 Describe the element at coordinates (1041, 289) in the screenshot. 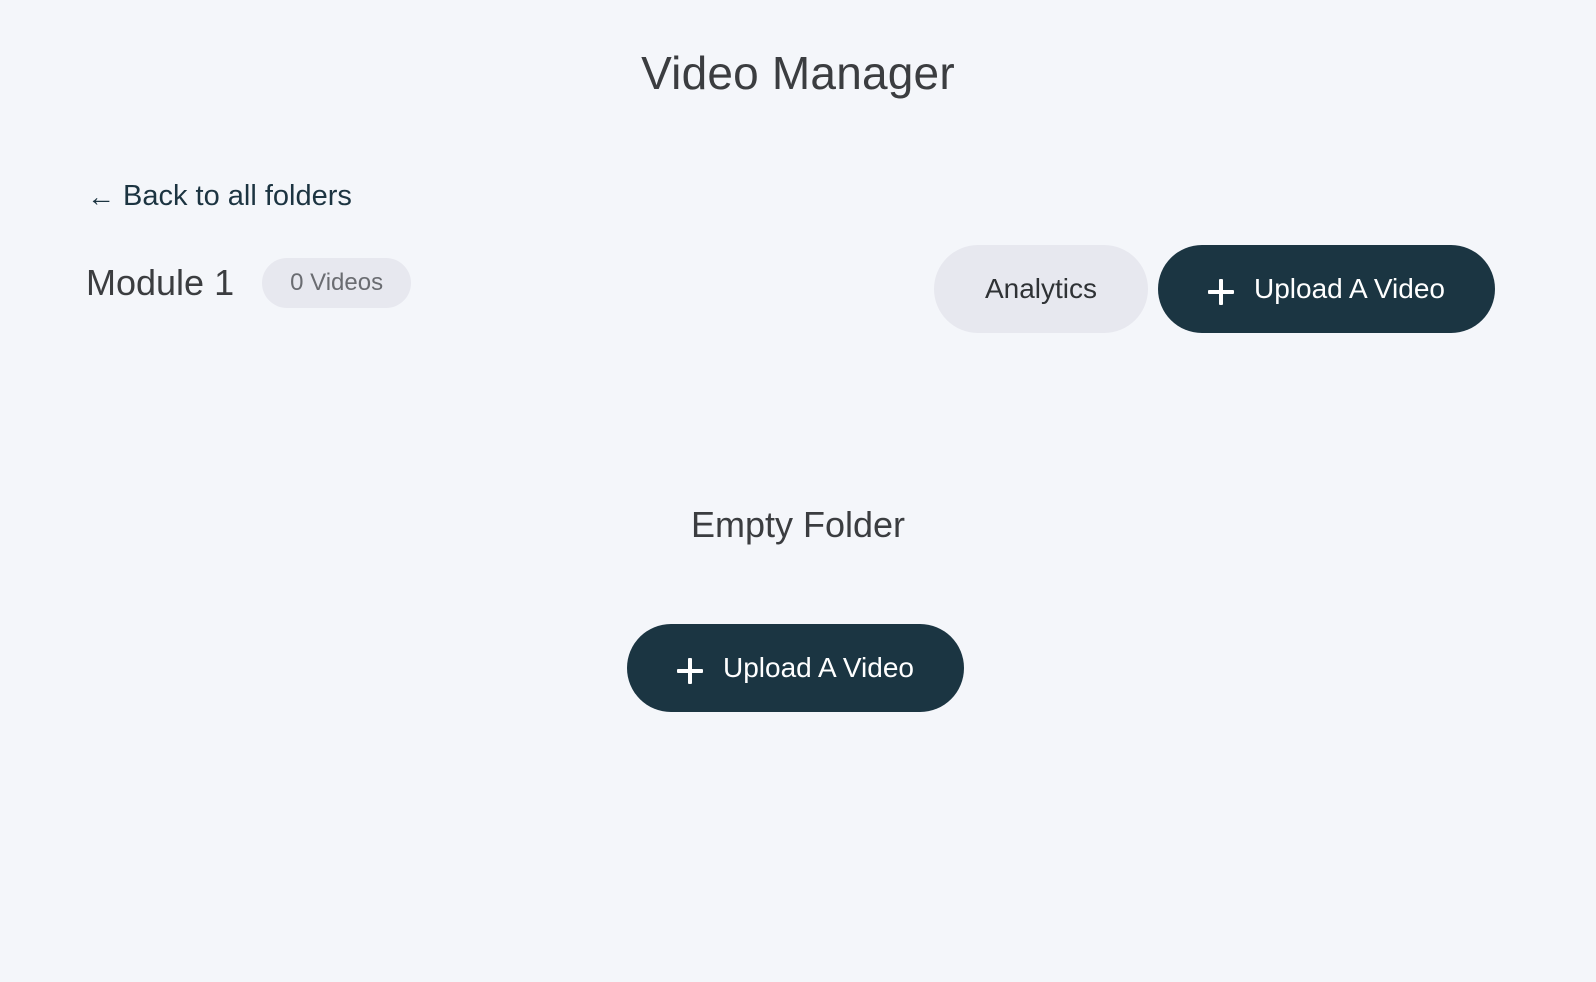

I see `analytics-button: Analytics` at that location.